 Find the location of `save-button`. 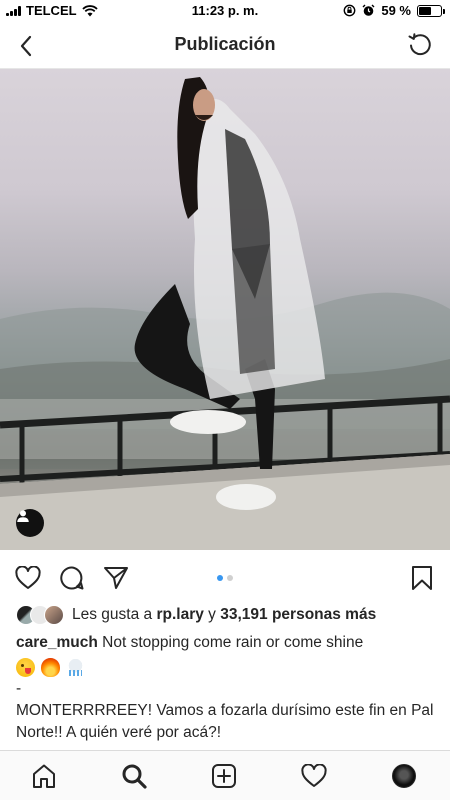

save-button is located at coordinates (422, 578).